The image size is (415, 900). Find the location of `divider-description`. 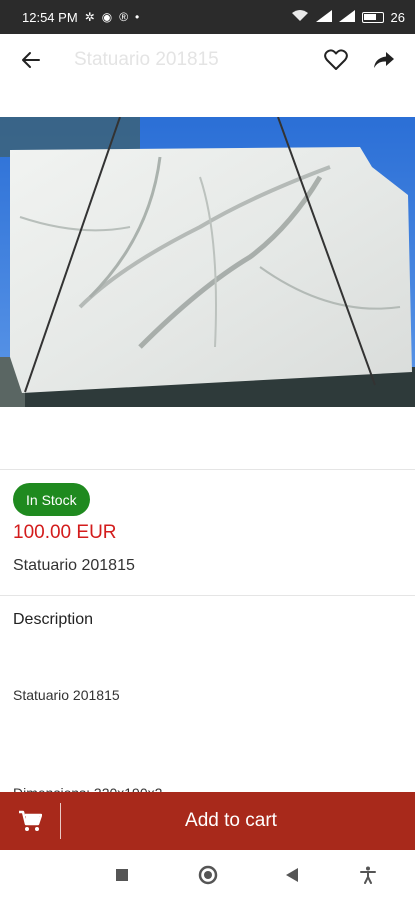

divider-description is located at coordinates (207, 595).